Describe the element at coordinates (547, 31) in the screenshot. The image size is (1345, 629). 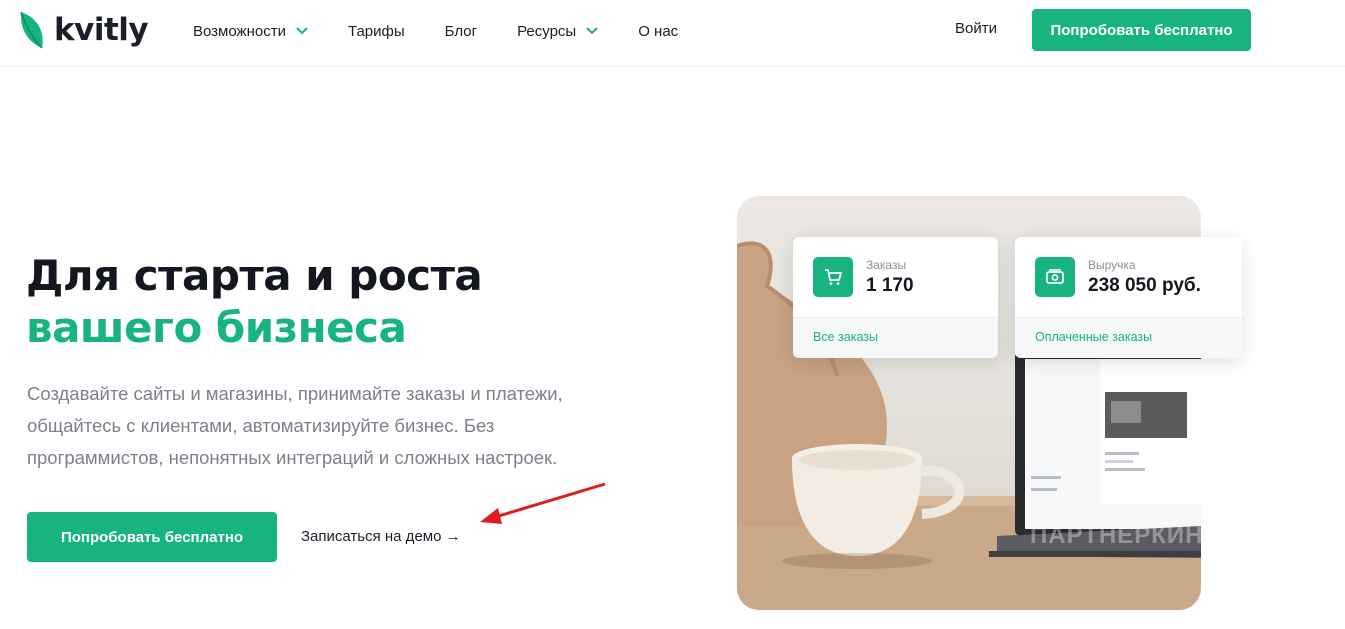
I see `nav-item-label: Ресурсы` at that location.